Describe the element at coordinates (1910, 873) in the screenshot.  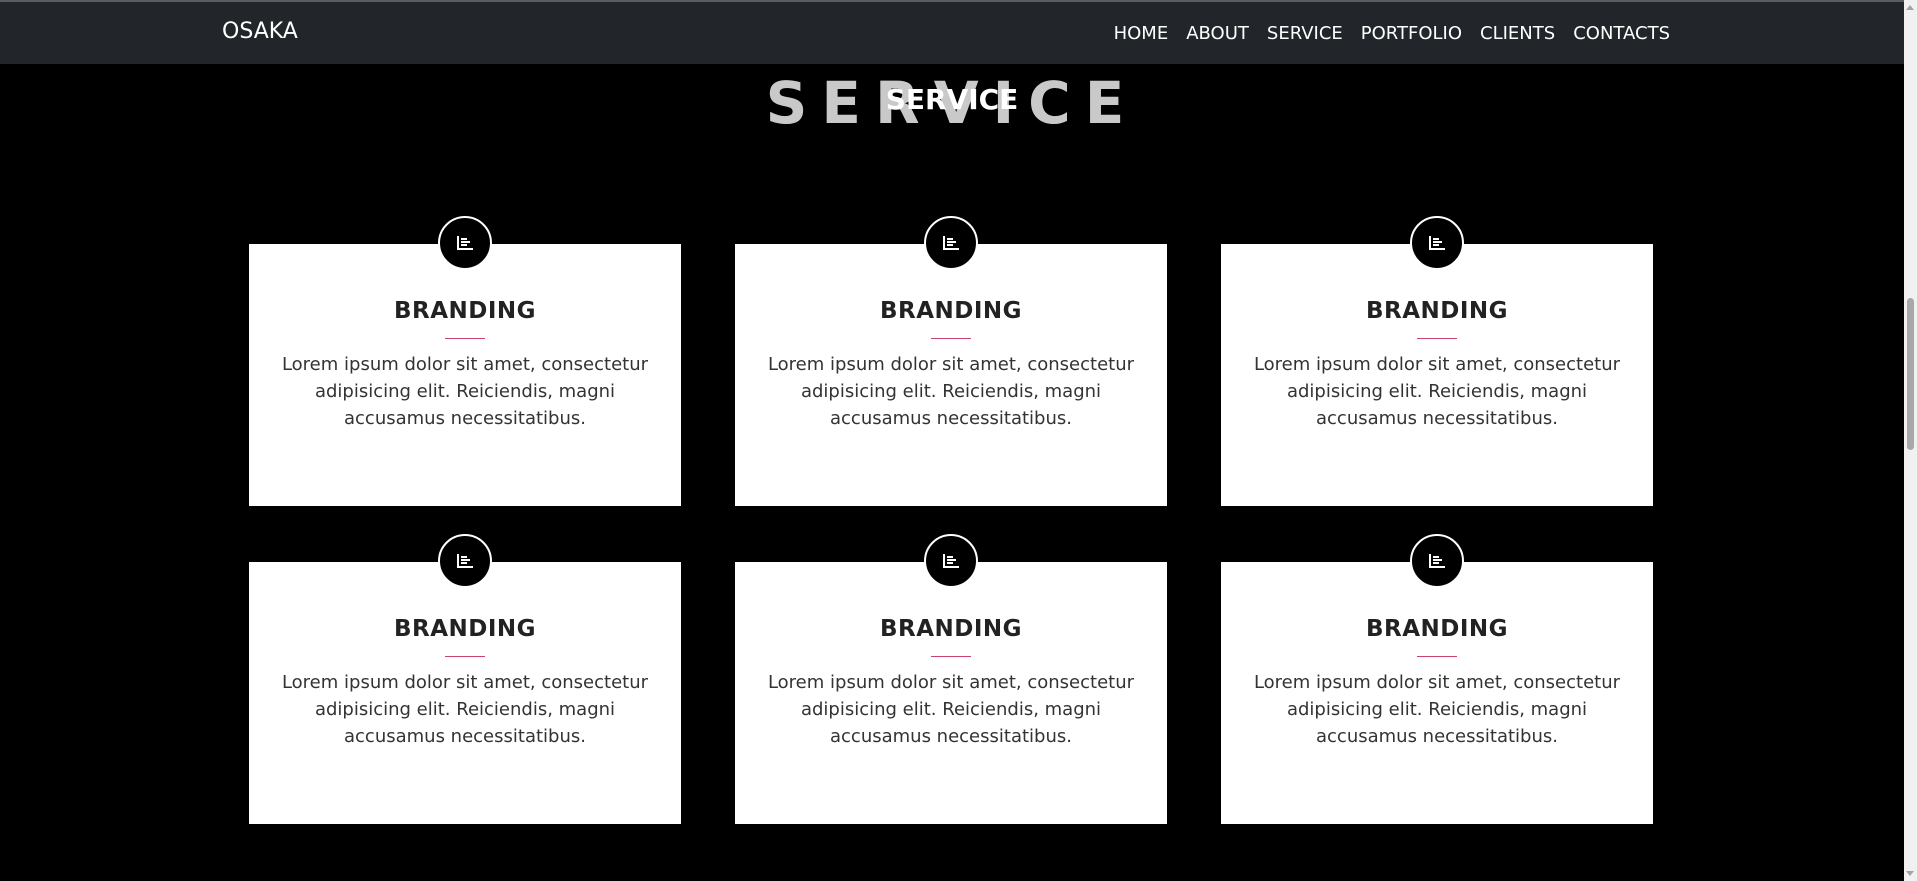
I see `scroll-down-arrow-icon` at that location.